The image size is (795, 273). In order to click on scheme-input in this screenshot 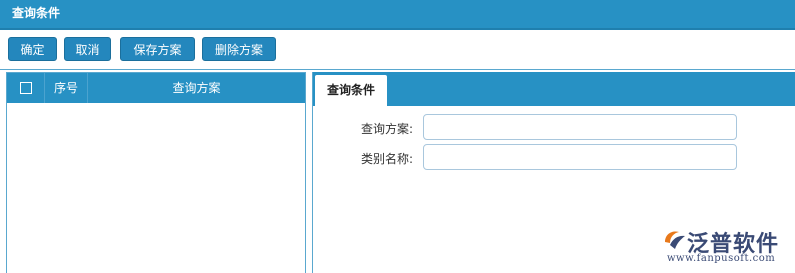, I will do `click(580, 127)`.